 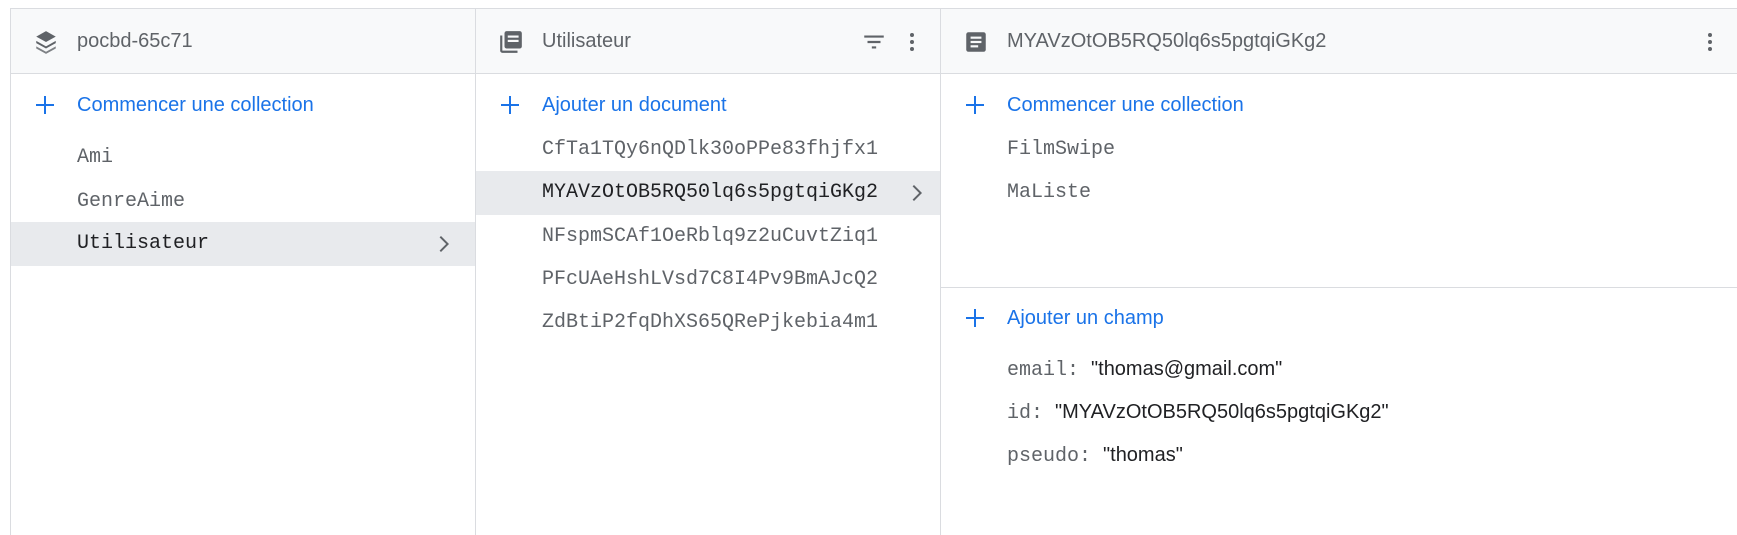 What do you see at coordinates (95, 157) in the screenshot?
I see `collection-item-label: Ami` at bounding box center [95, 157].